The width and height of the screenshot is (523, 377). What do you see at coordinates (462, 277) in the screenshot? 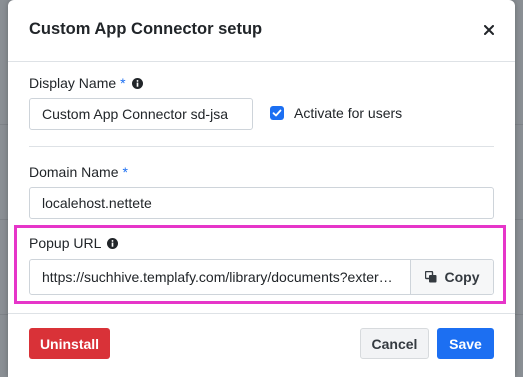
I see `copy-button-label: Copy` at bounding box center [462, 277].